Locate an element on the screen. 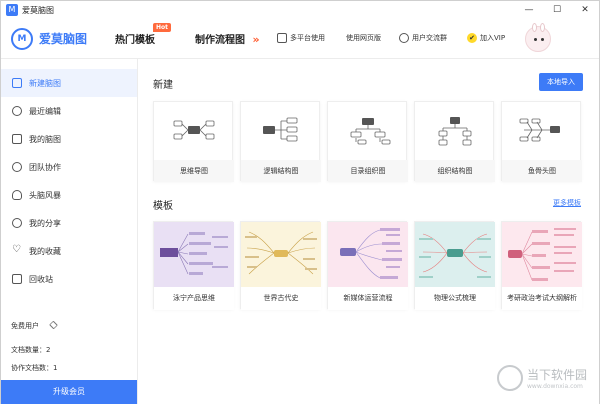 The image size is (600, 404). sidebar-item-my-maps: 我的脑图 is located at coordinates (69, 139).